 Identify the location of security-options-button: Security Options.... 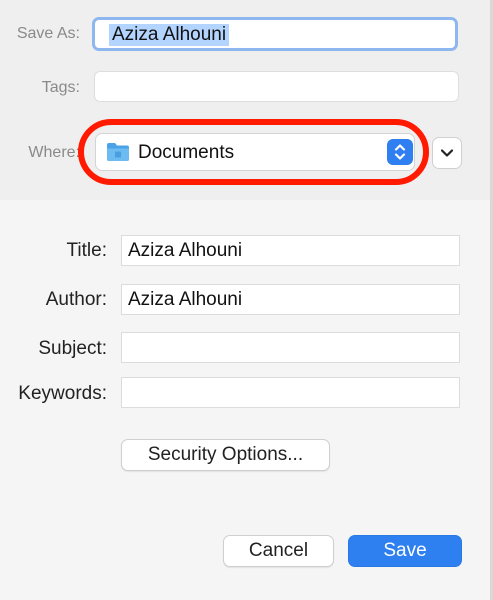
(225, 455).